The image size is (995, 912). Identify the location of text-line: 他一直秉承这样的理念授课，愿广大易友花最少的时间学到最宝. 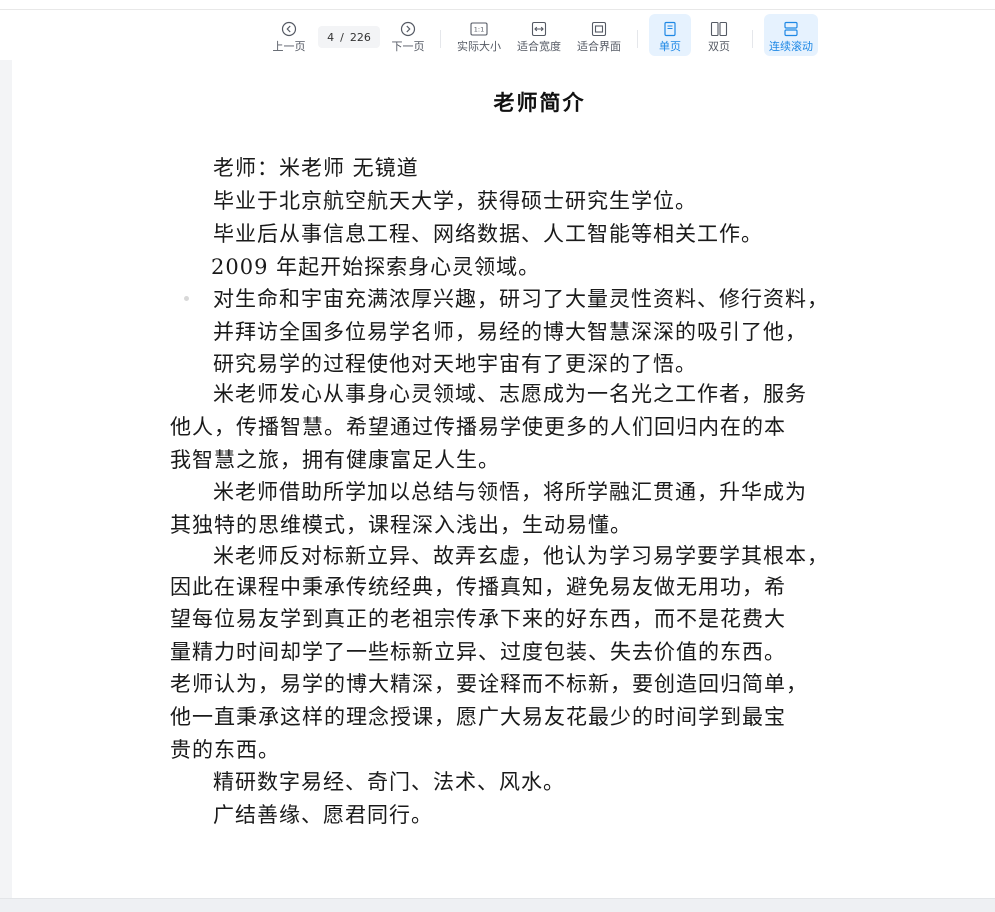
(478, 717).